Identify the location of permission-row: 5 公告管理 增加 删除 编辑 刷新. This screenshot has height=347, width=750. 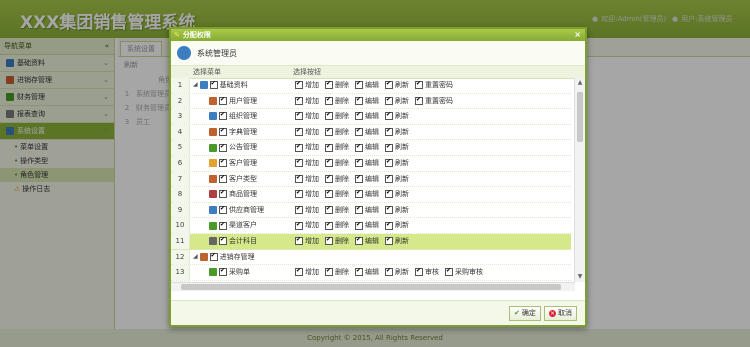
(371, 148).